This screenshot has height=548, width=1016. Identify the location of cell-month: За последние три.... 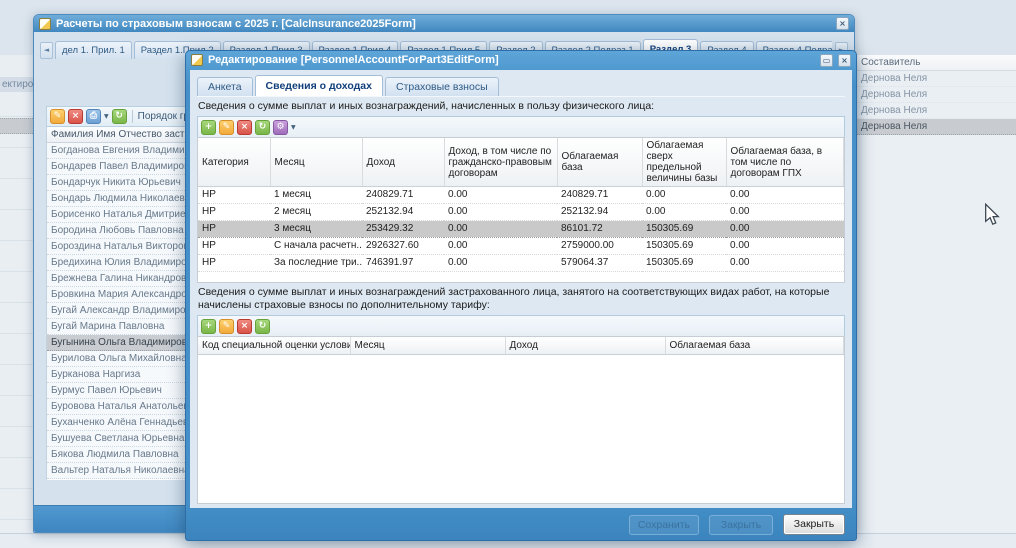
(316, 263).